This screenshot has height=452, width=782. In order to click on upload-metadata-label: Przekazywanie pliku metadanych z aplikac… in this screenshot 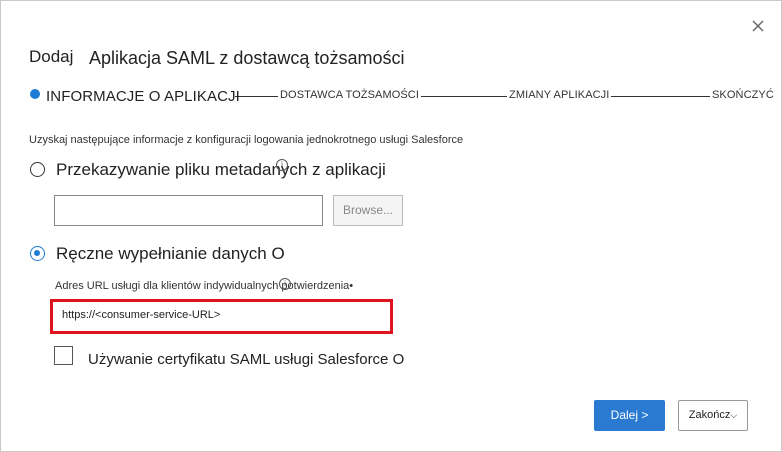, I will do `click(221, 169)`.